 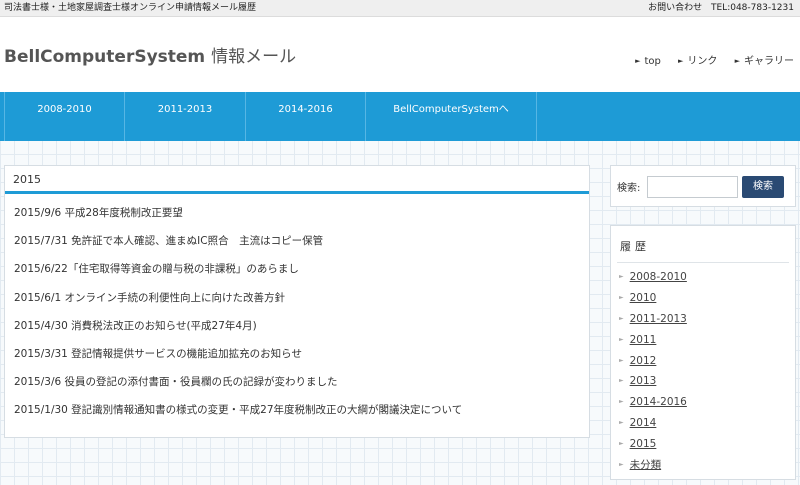 I want to click on archive-link: 2010, so click(x=643, y=298).